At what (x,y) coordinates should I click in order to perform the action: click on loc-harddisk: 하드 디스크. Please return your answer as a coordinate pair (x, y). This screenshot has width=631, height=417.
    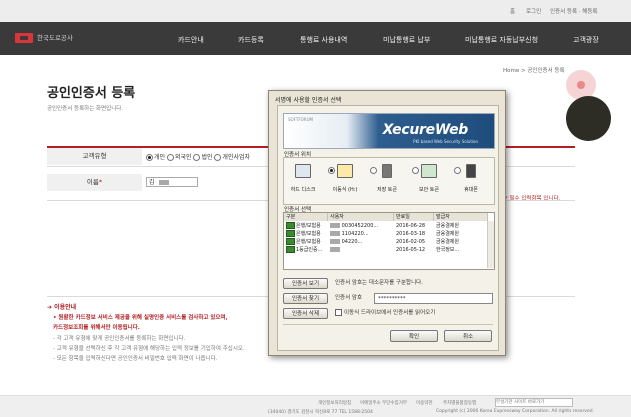
    Looking at the image, I should click on (303, 178).